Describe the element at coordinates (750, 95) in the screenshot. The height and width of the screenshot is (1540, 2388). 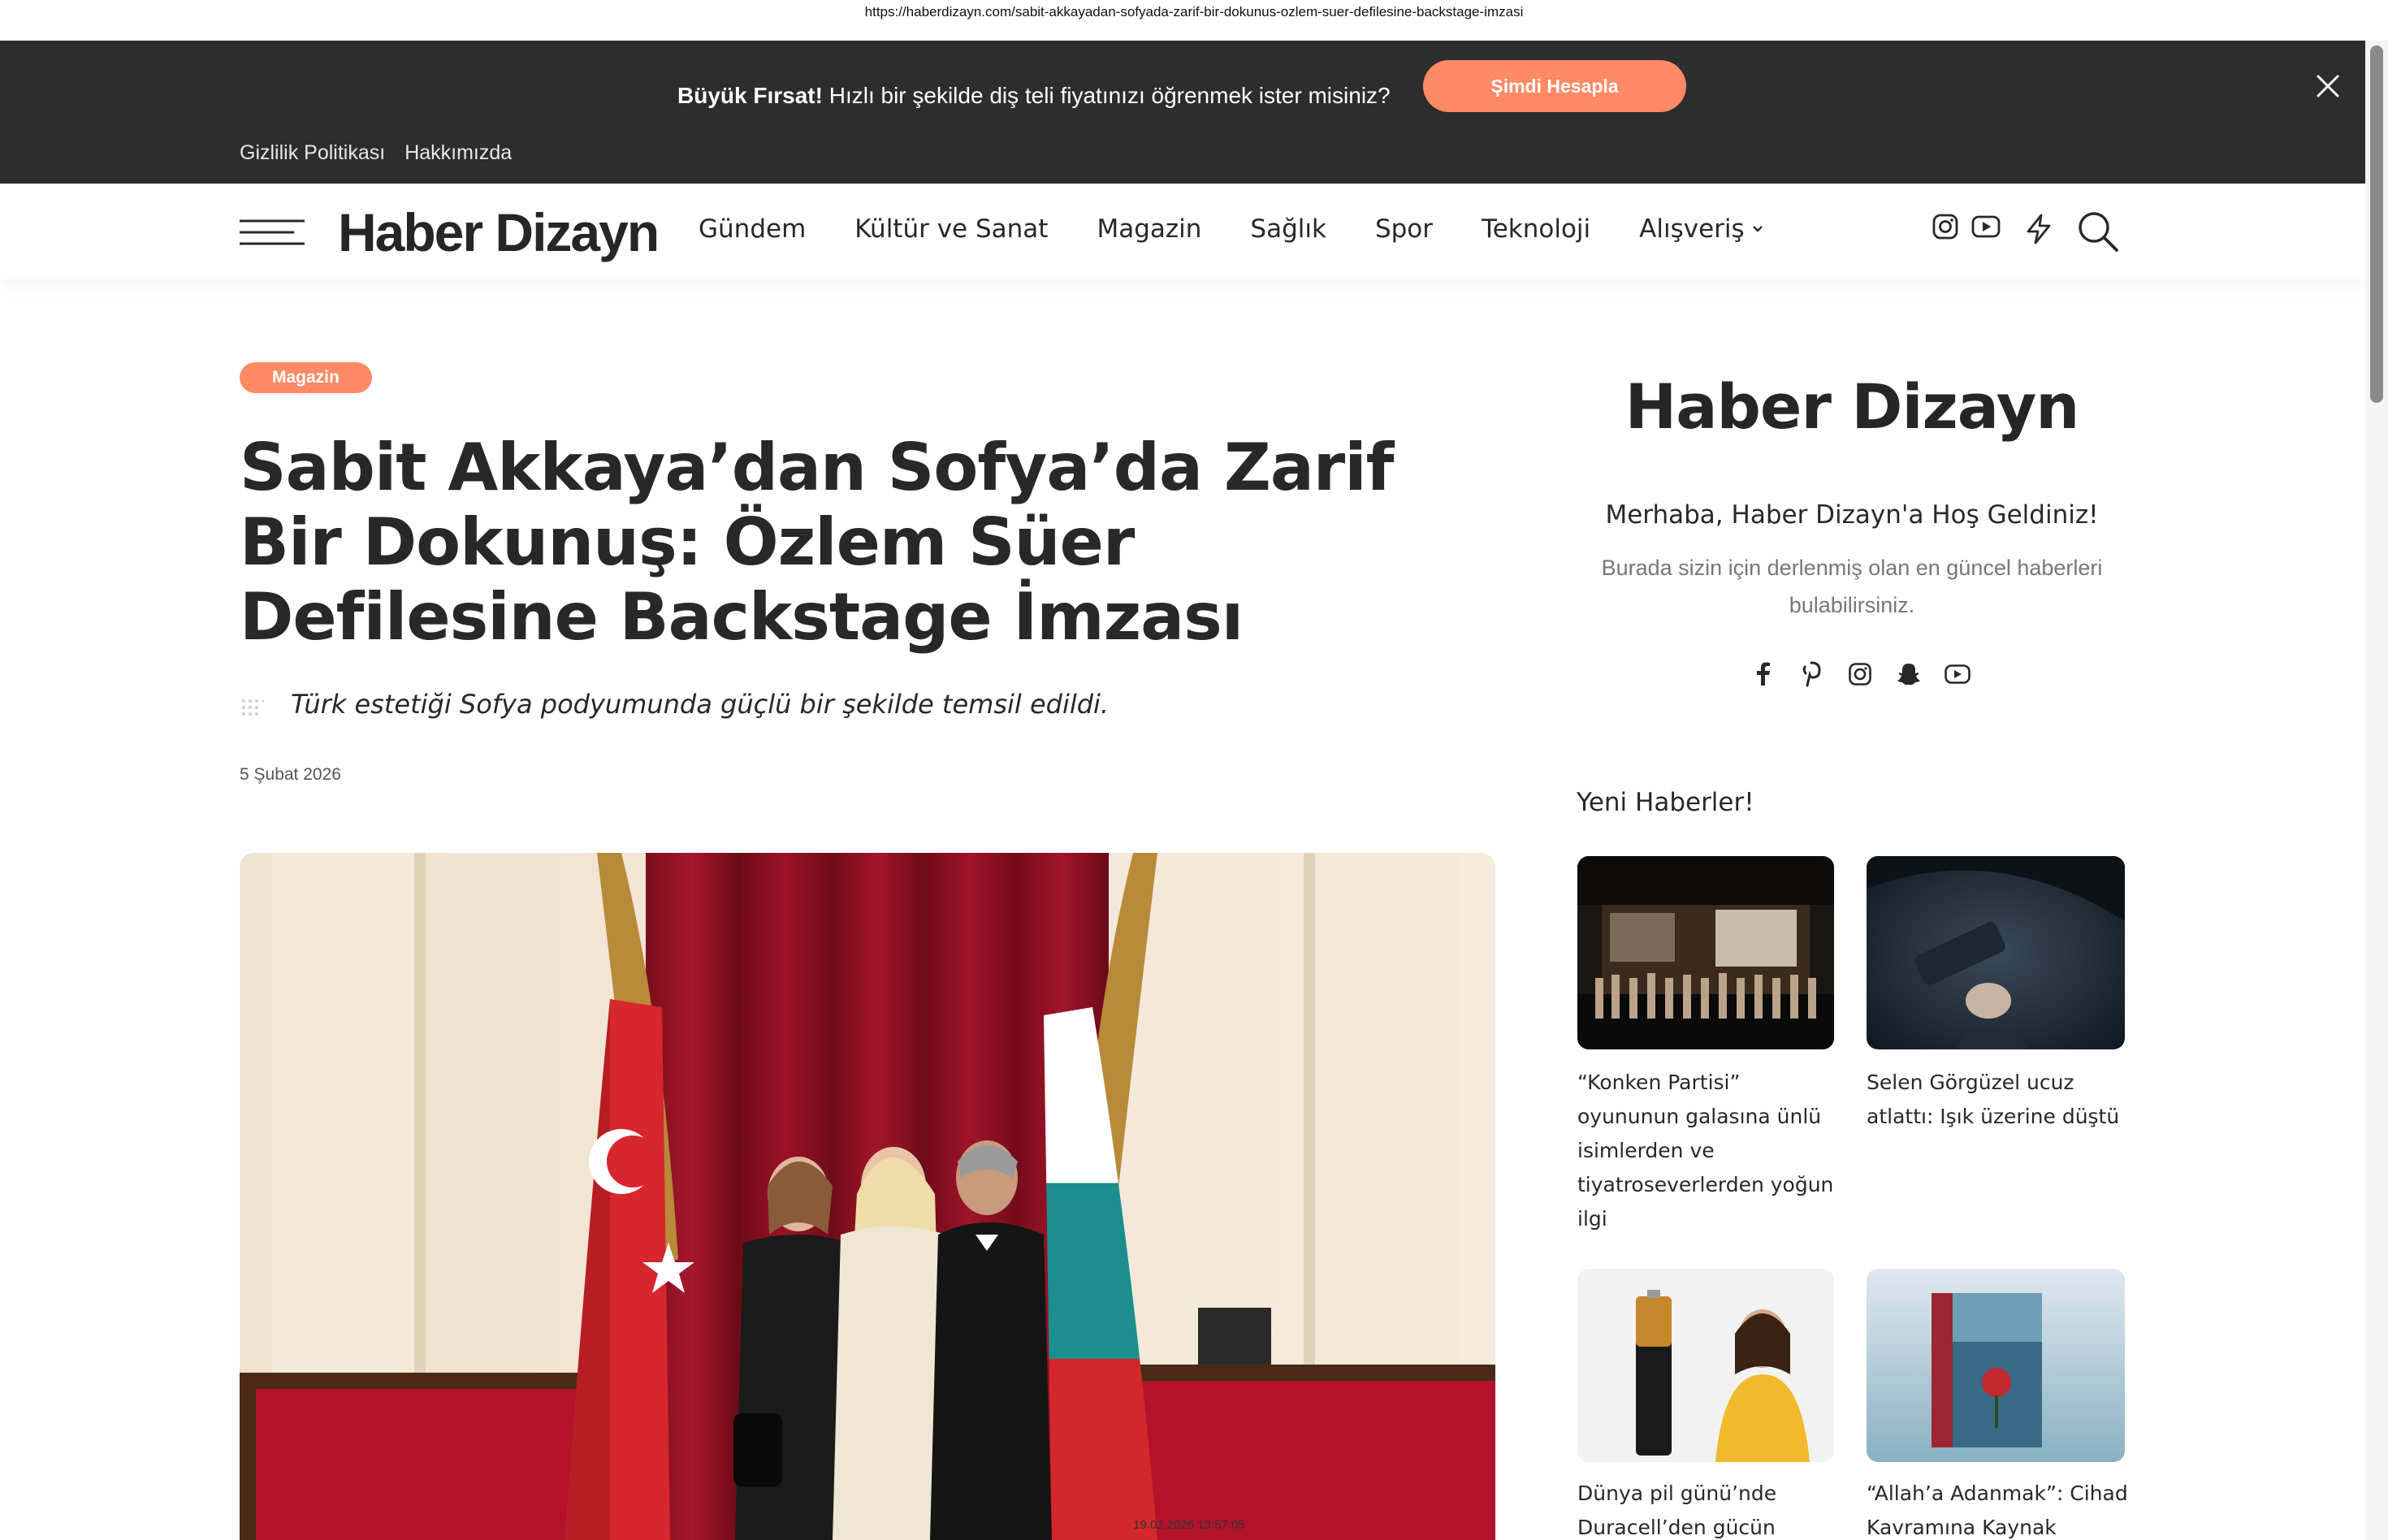
I see `promo-headline: Büyük Fırsat!` at that location.